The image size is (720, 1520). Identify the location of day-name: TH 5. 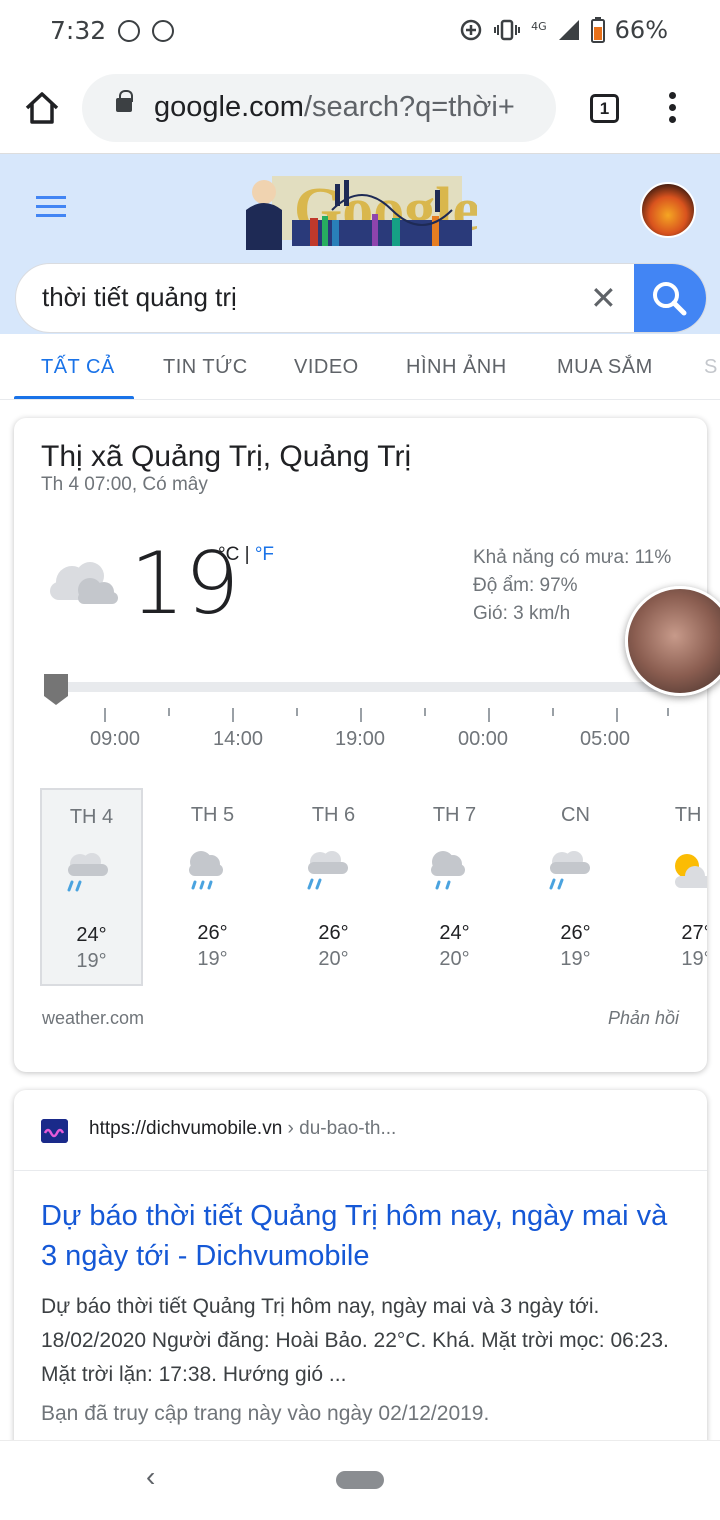
(212, 815).